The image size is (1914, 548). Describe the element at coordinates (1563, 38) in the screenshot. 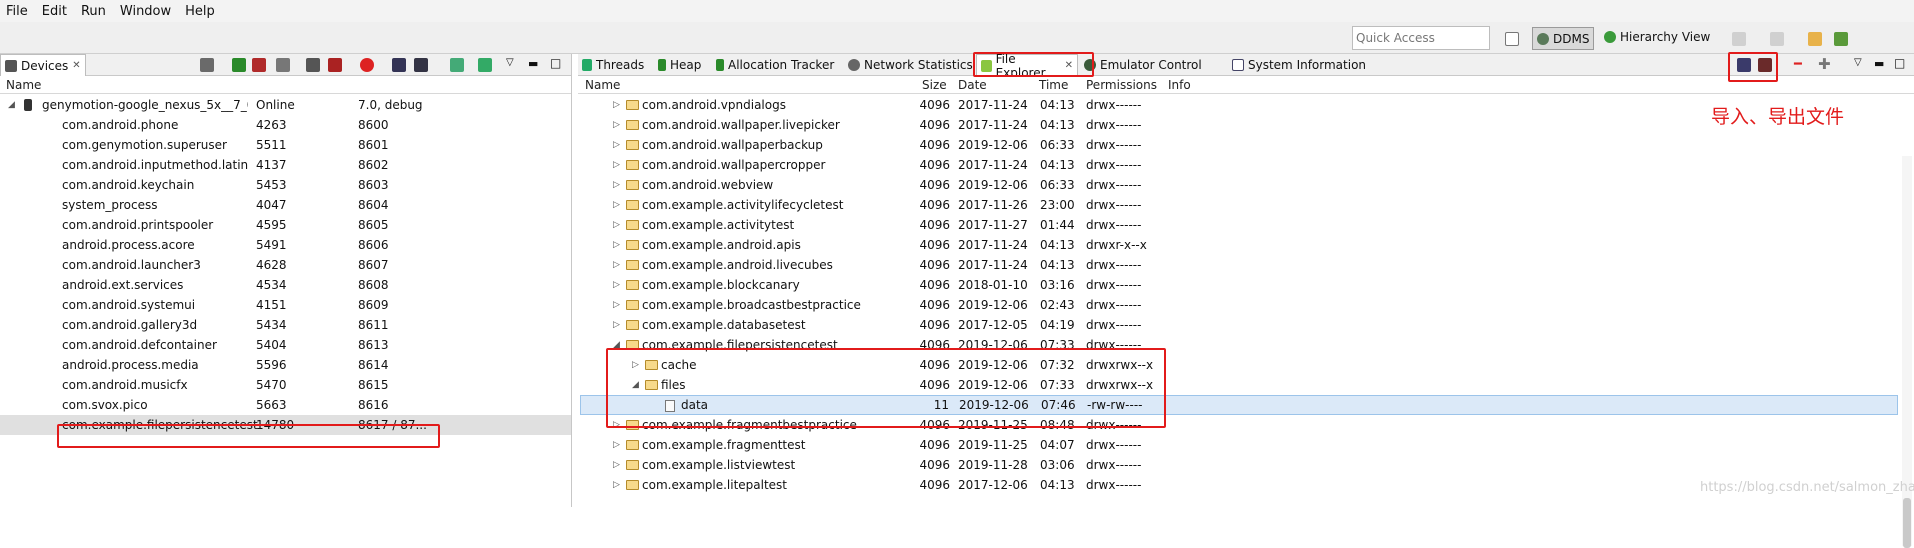

I see `ddms-perspective-button: DDMS` at that location.